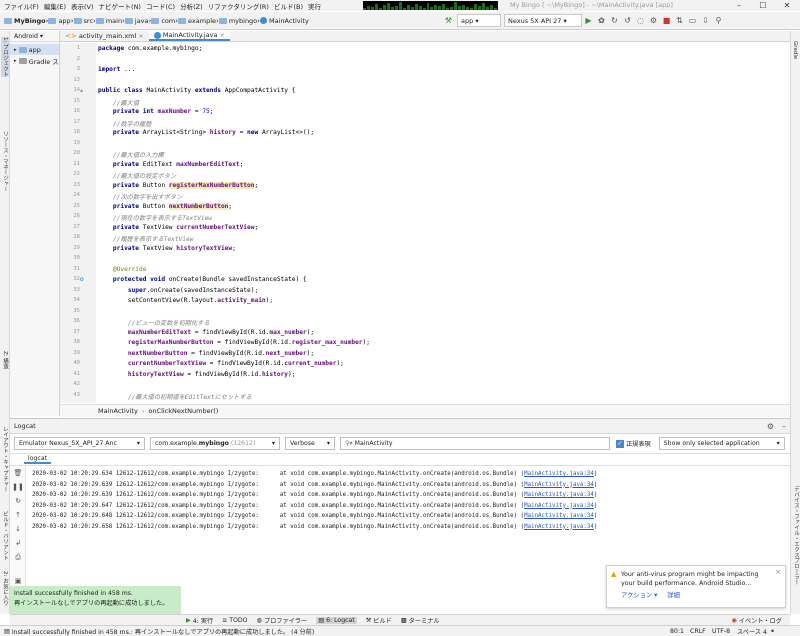 The image size is (800, 636). What do you see at coordinates (21, 6) in the screenshot?
I see `menu-item: ファイル(F)` at bounding box center [21, 6].